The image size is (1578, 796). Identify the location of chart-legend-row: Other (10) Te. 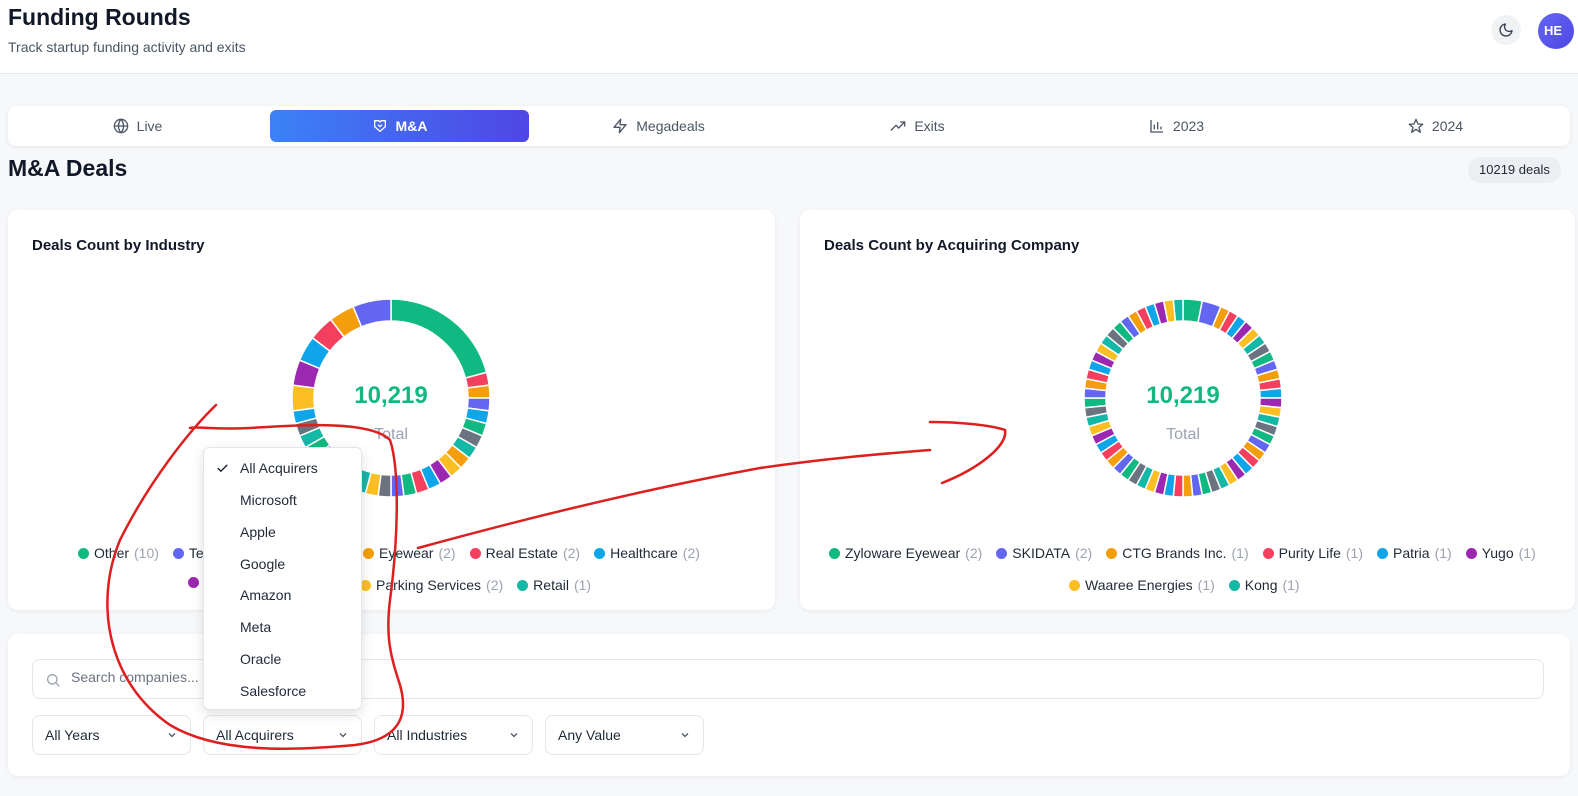
(141, 553).